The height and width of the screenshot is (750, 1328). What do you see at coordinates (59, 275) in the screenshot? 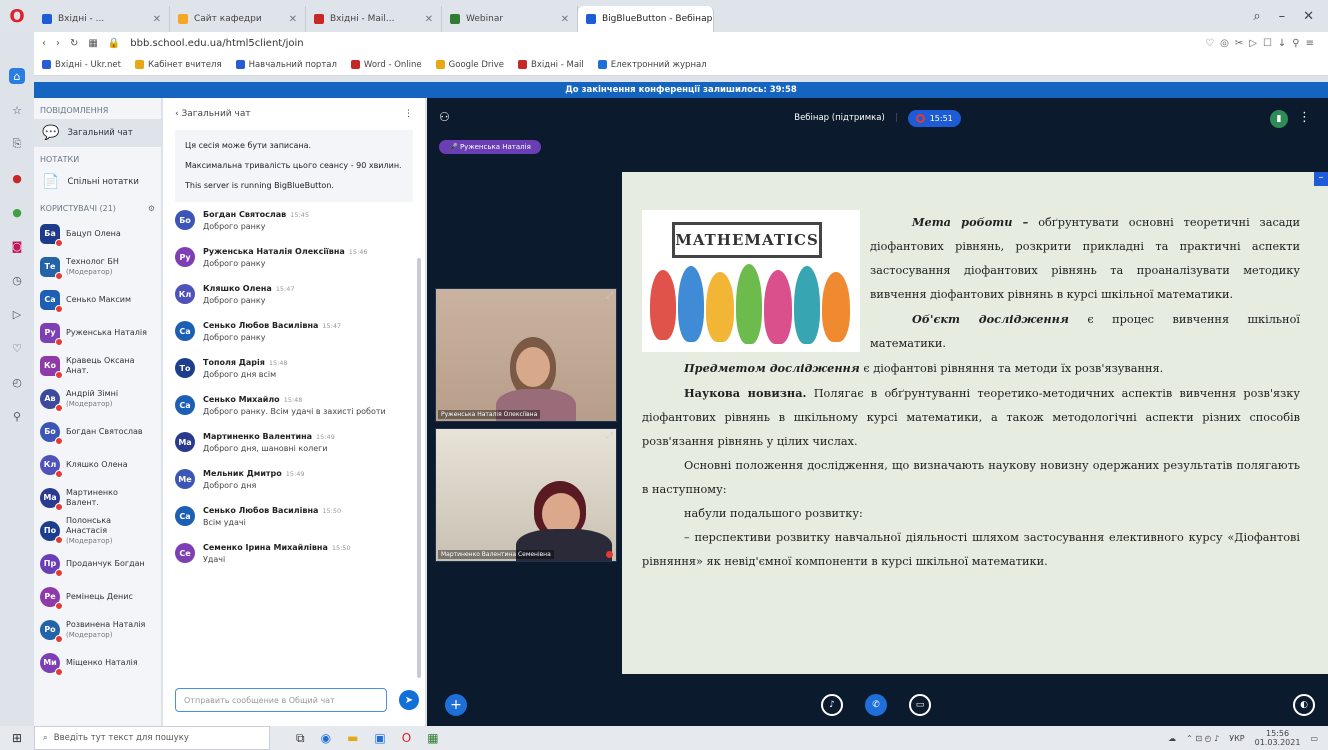
I see `status-icon` at bounding box center [59, 275].